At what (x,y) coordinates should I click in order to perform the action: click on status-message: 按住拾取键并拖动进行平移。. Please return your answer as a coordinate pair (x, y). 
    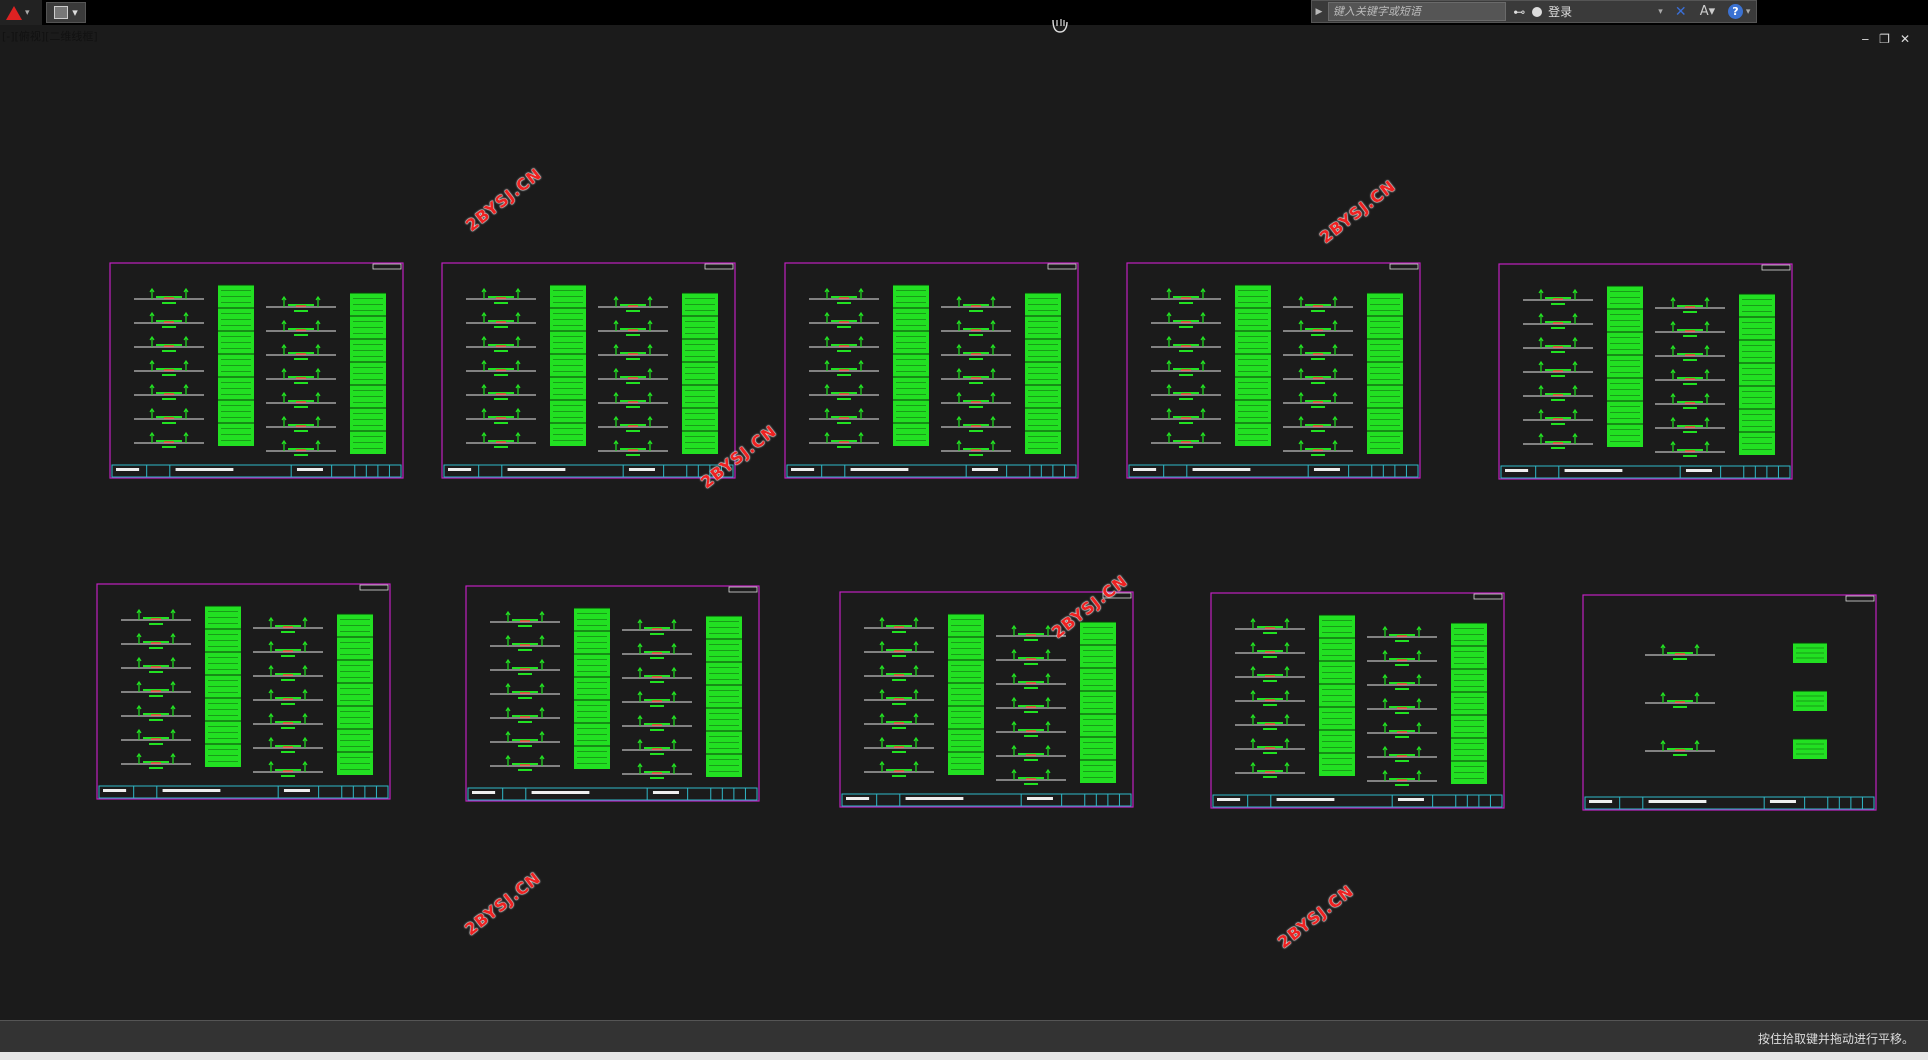
    Looking at the image, I should click on (1835, 1039).